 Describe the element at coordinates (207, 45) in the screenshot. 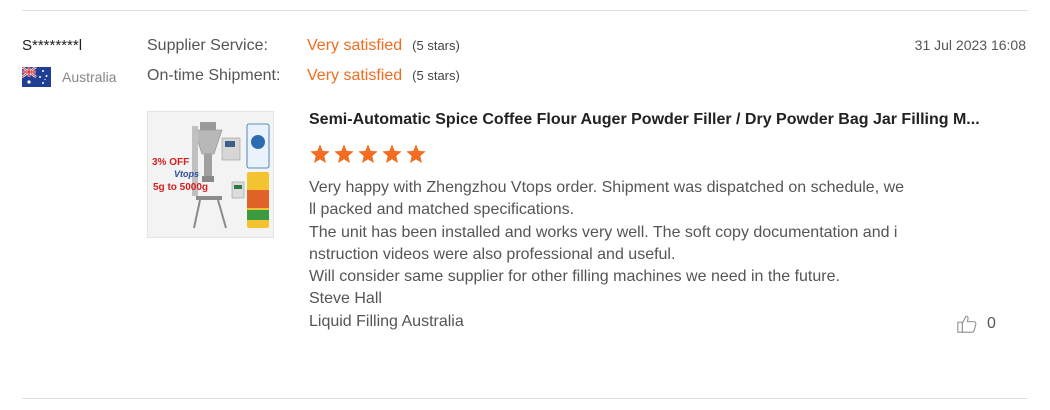

I see `rating-label: Supplier Service:` at that location.